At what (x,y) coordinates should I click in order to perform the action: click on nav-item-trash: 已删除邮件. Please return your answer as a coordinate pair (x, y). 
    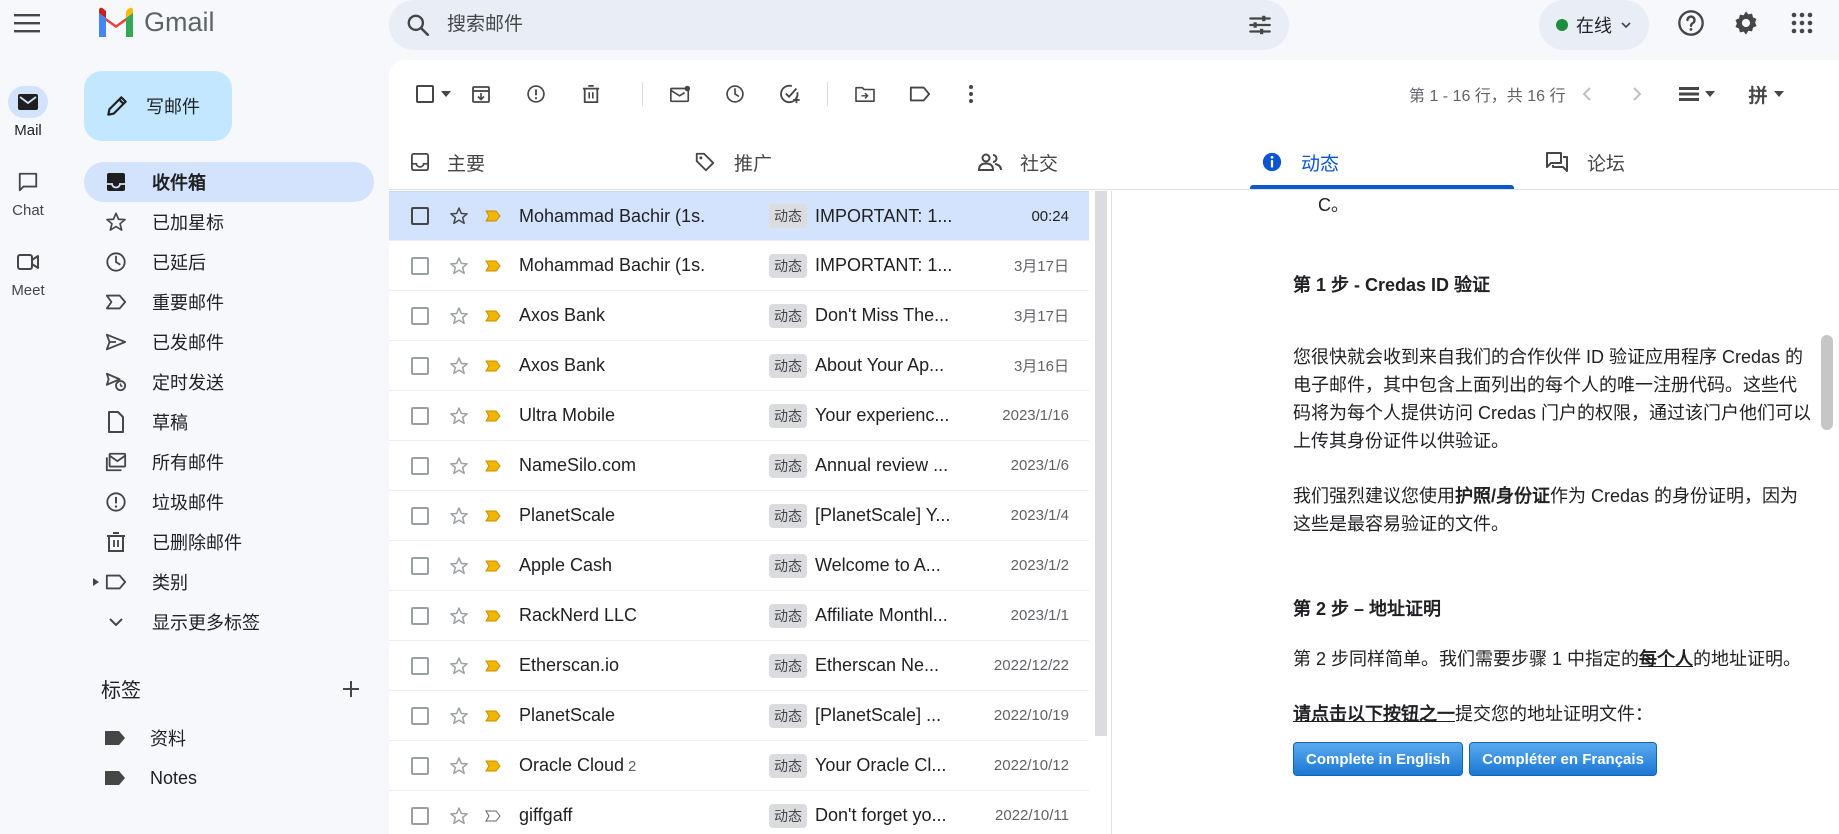
    Looking at the image, I should click on (229, 542).